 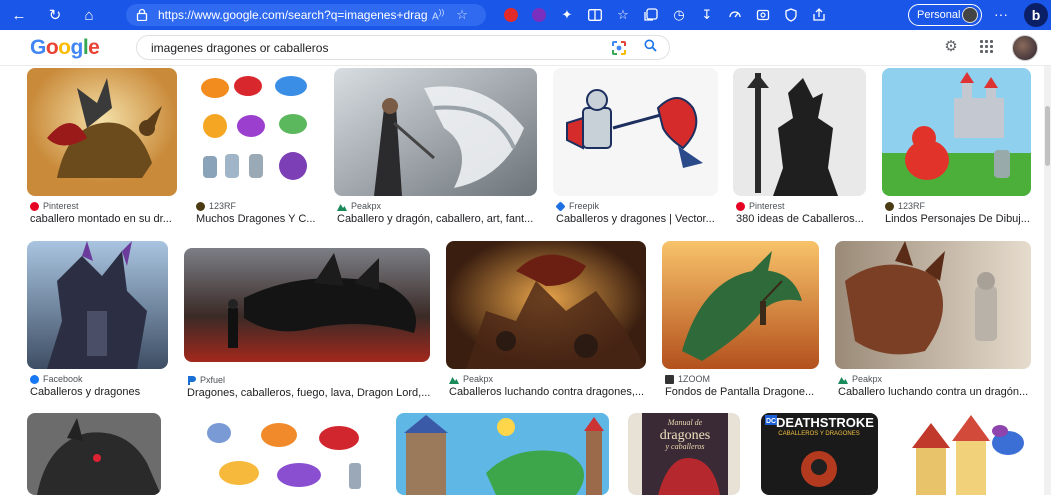 I want to click on google-logo-letter: o, so click(x=52, y=47).